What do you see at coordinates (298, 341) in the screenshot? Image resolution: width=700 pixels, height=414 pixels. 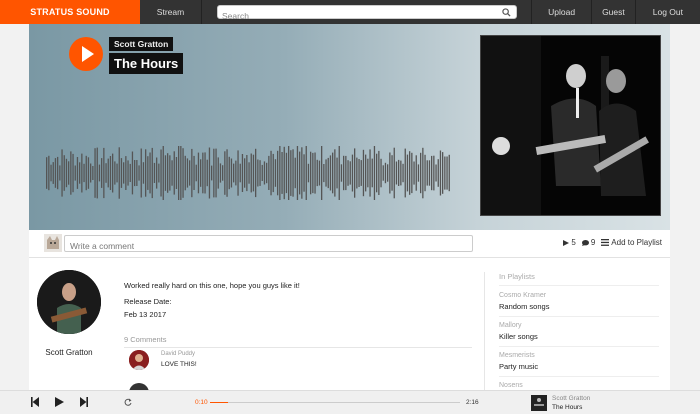 I see `comments-heading: 9 Comments` at bounding box center [298, 341].